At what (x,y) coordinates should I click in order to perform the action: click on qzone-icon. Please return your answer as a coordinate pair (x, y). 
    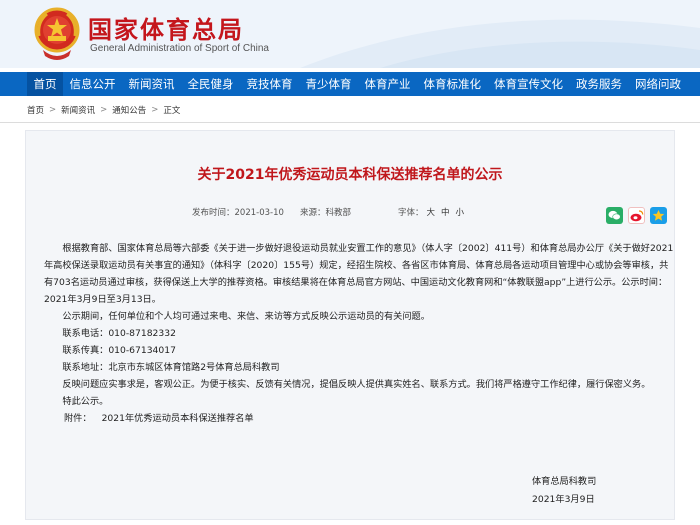
    Looking at the image, I should click on (658, 215).